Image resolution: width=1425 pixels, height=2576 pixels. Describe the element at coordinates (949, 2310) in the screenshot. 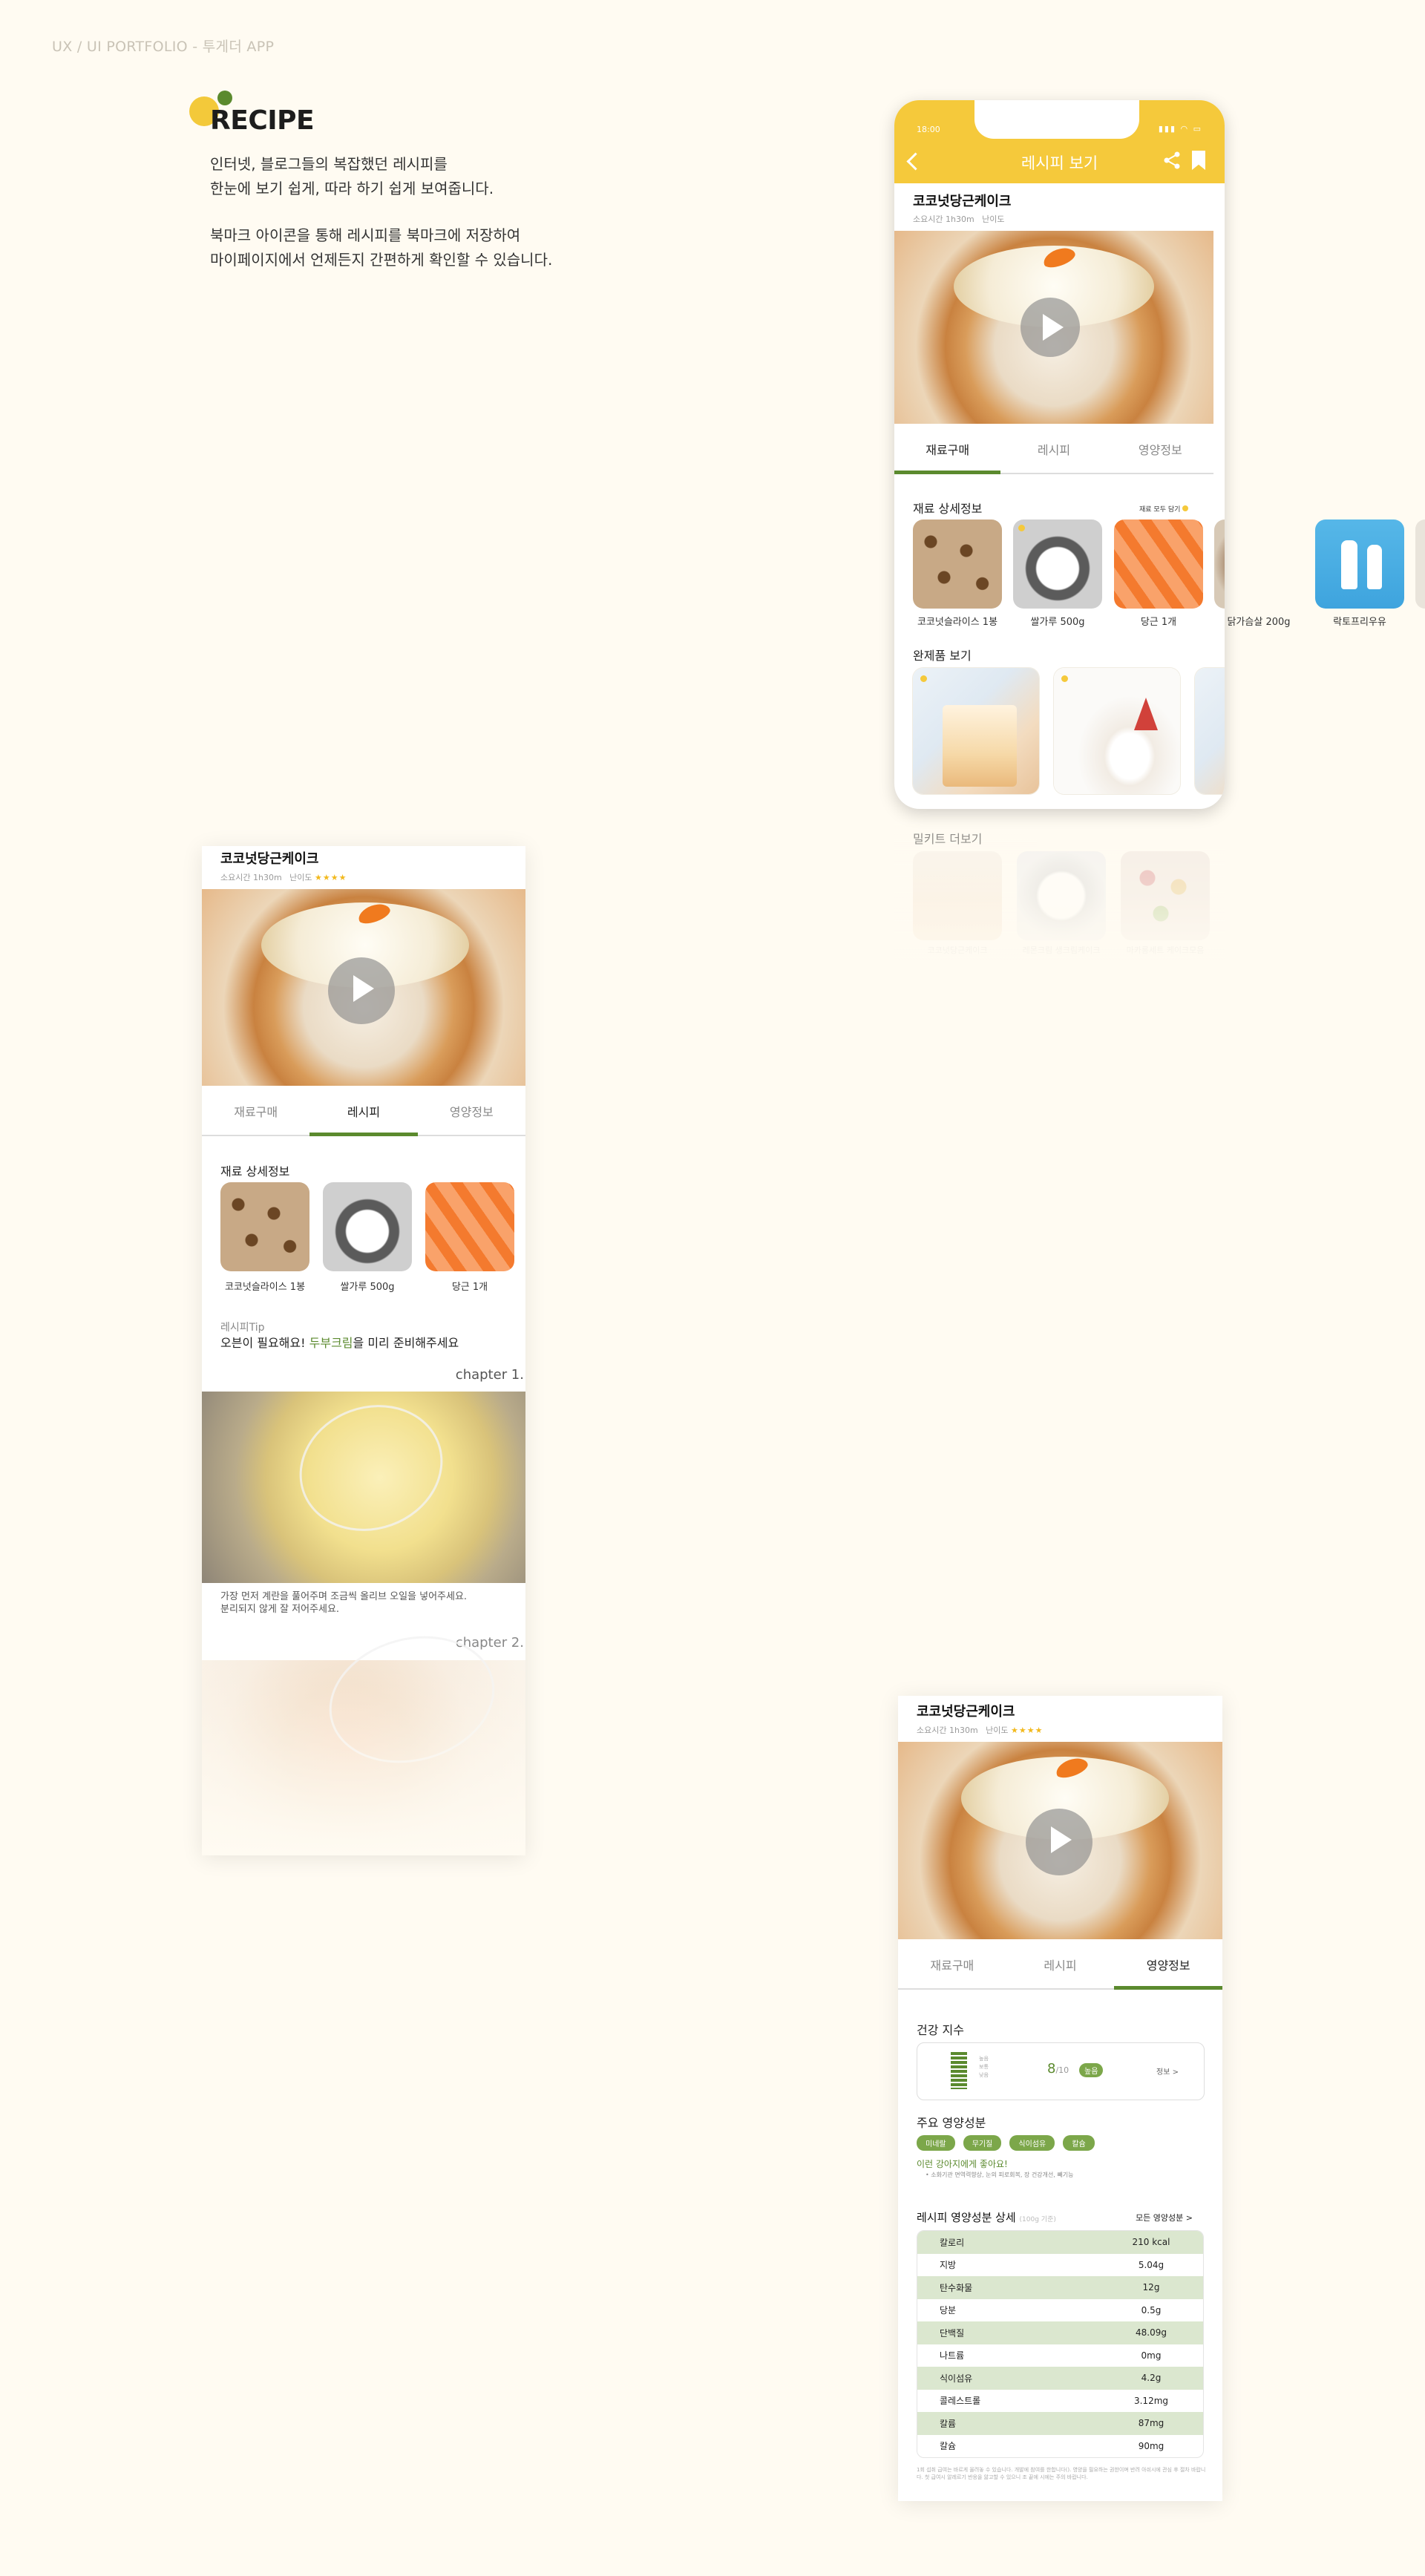

I see `nutrient-name: 당분` at that location.